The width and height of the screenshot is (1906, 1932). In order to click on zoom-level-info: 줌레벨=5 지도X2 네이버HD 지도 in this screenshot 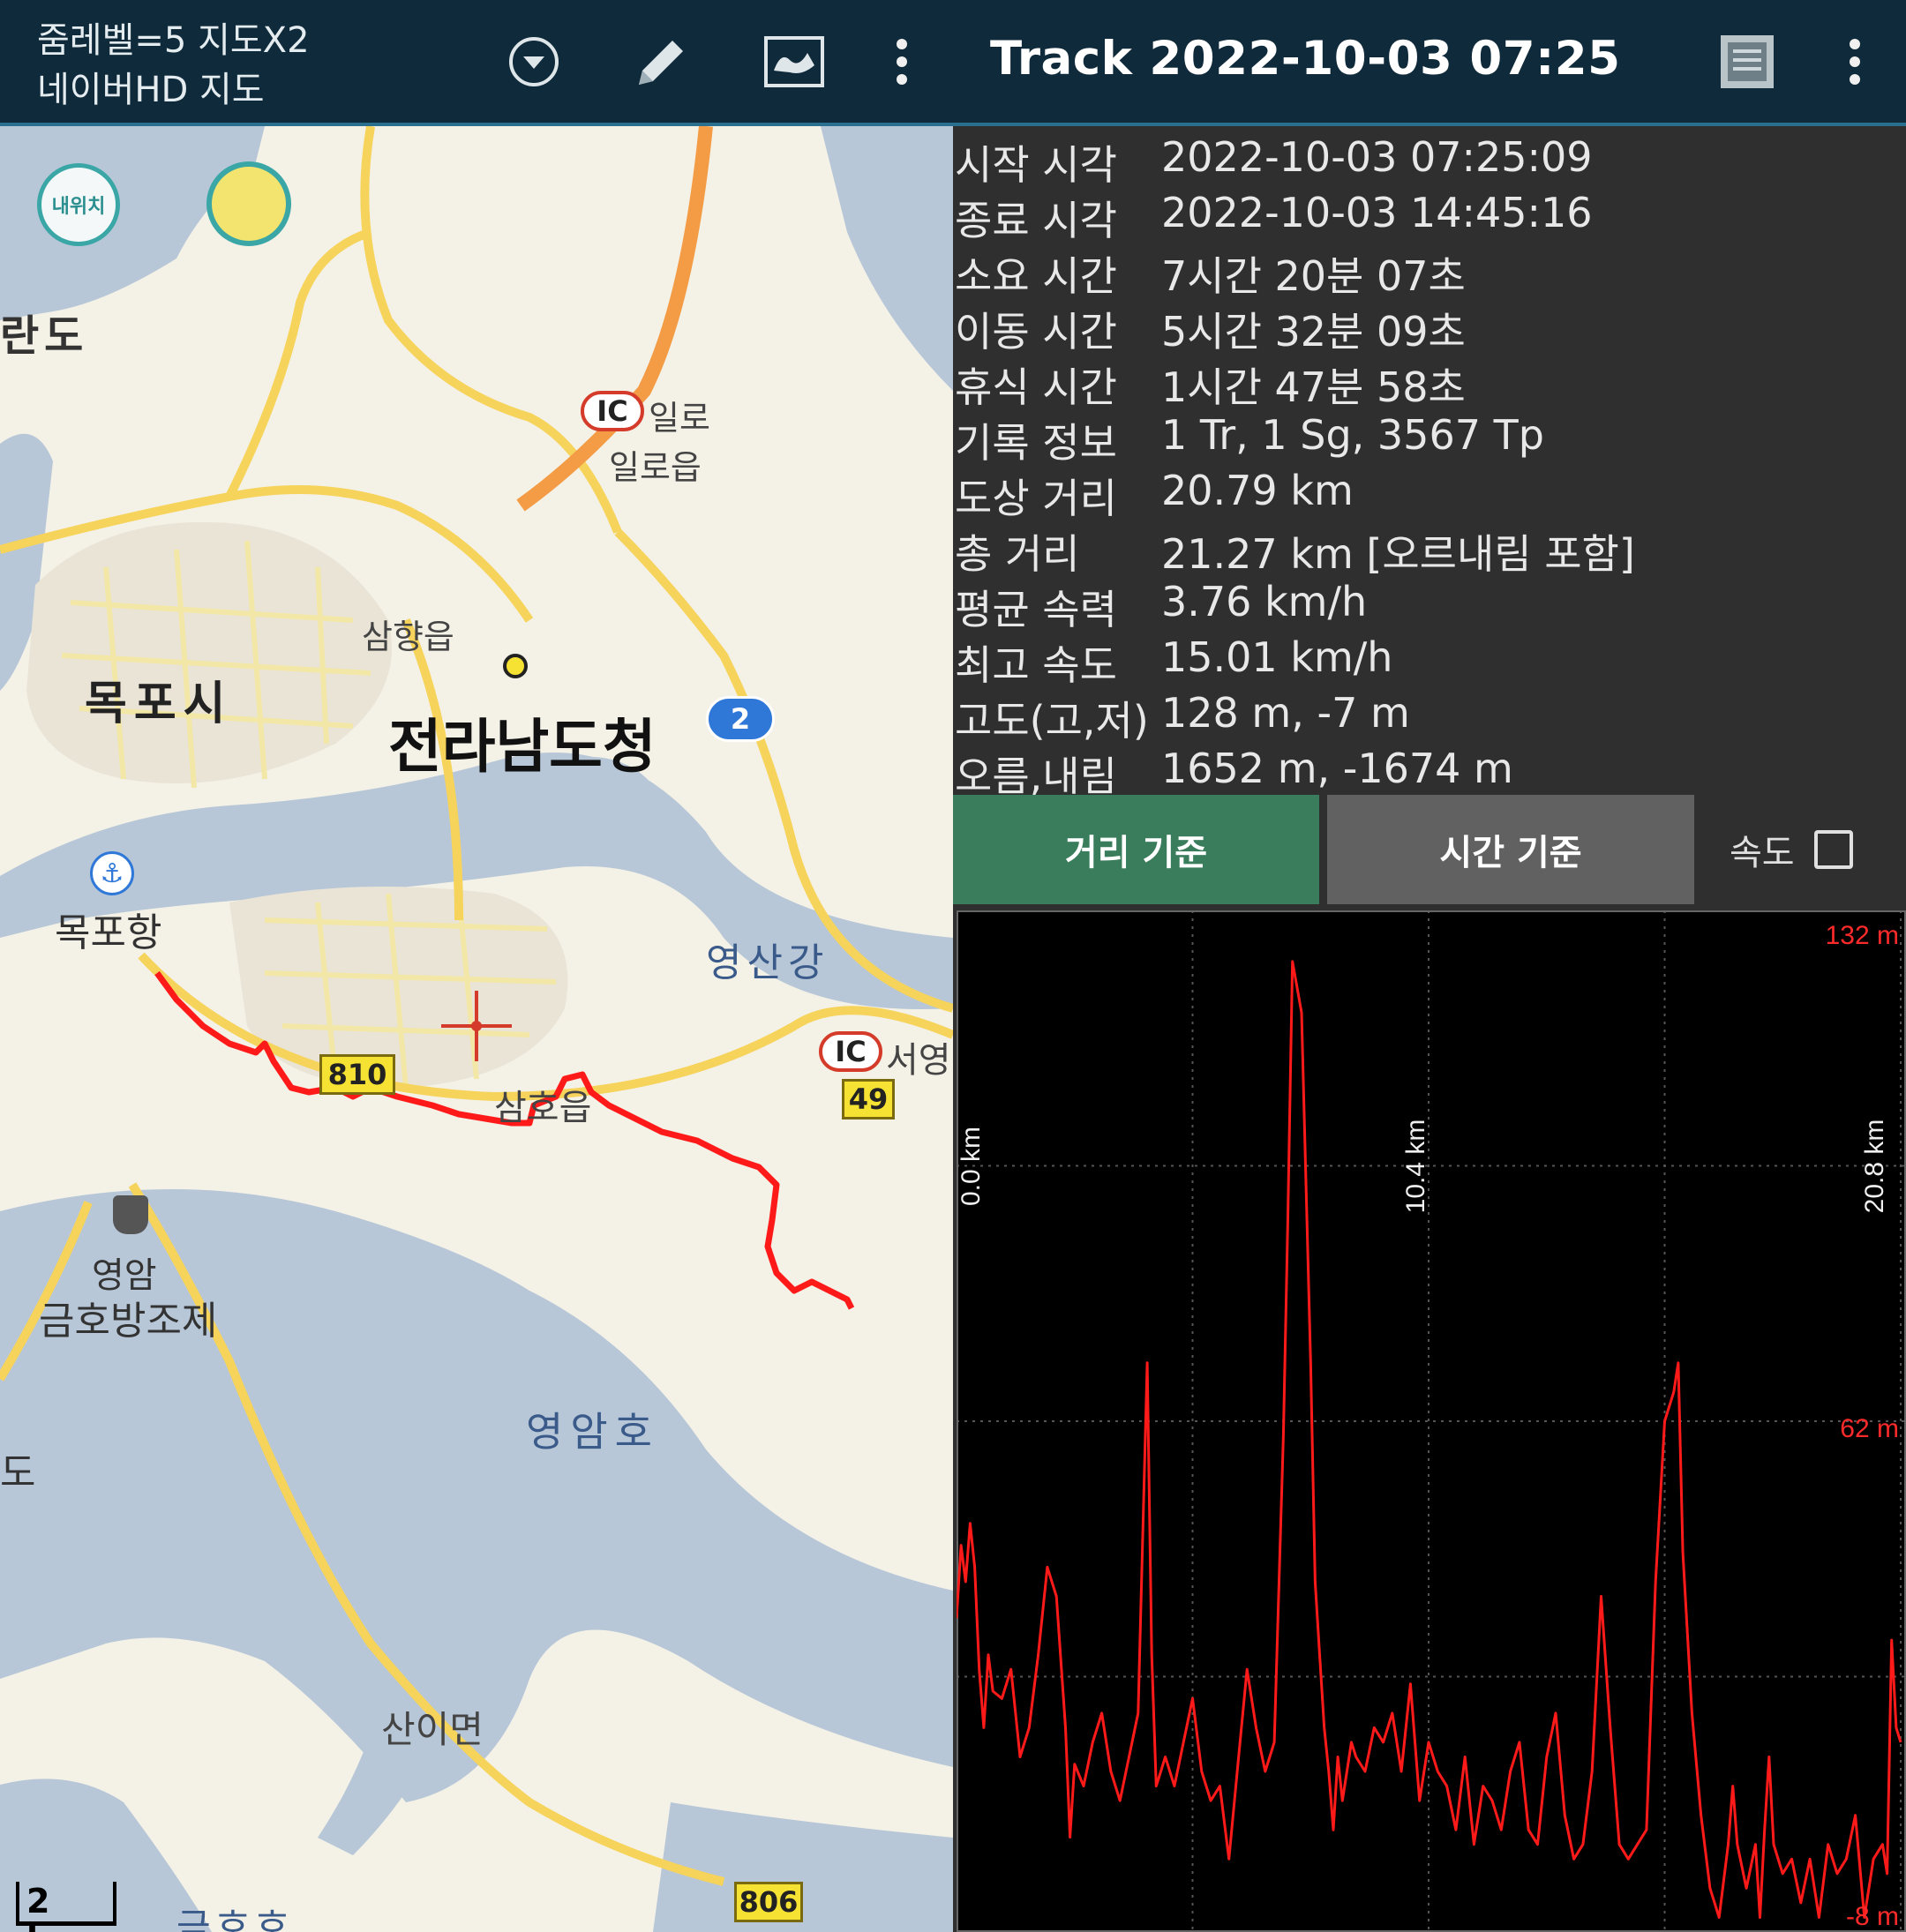, I will do `click(173, 66)`.